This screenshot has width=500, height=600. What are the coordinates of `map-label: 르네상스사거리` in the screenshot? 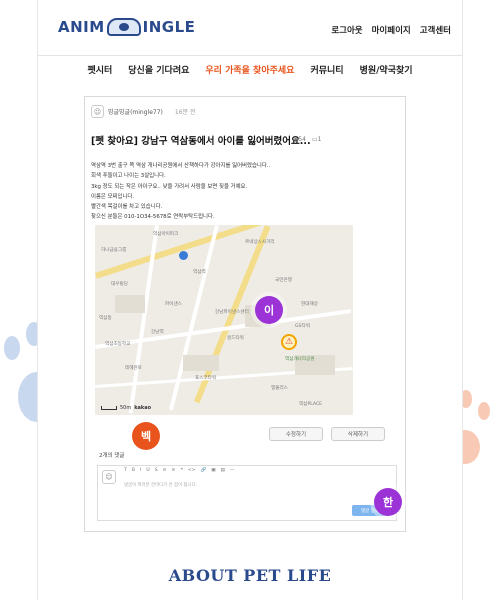 It's located at (260, 242).